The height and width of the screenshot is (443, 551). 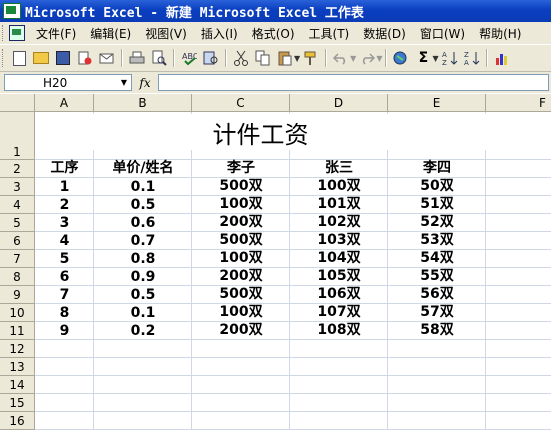 I want to click on research-icon, so click(x=211, y=58).